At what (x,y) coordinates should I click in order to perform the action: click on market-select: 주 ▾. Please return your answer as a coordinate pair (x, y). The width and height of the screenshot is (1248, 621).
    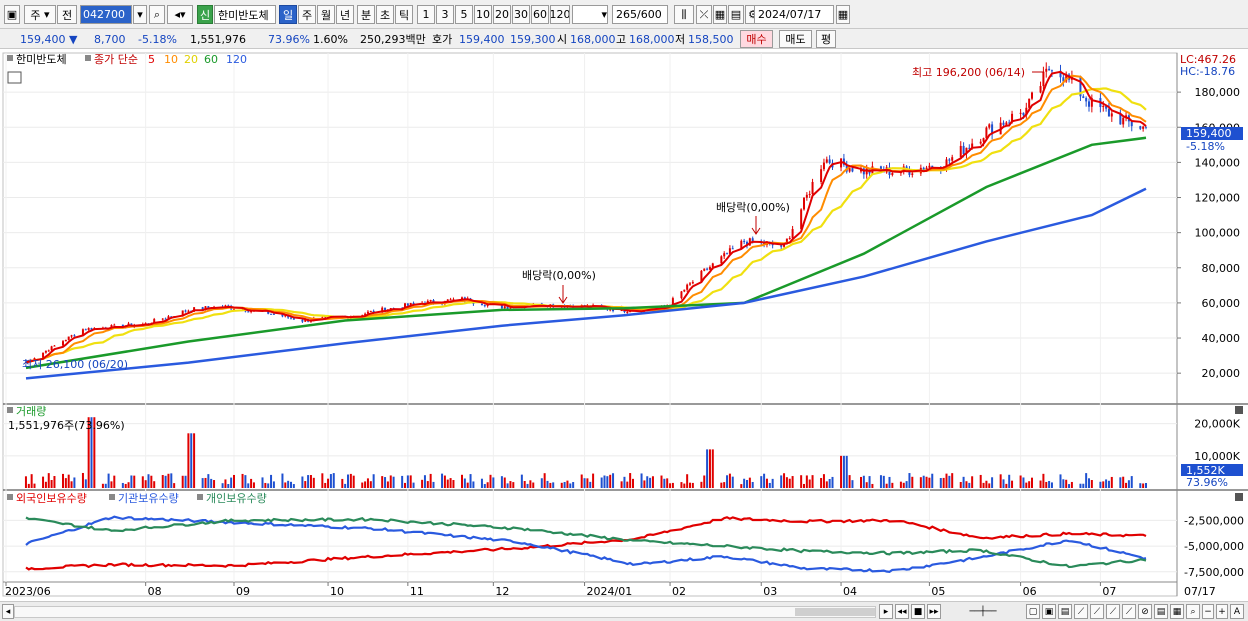
    Looking at the image, I should click on (40, 14).